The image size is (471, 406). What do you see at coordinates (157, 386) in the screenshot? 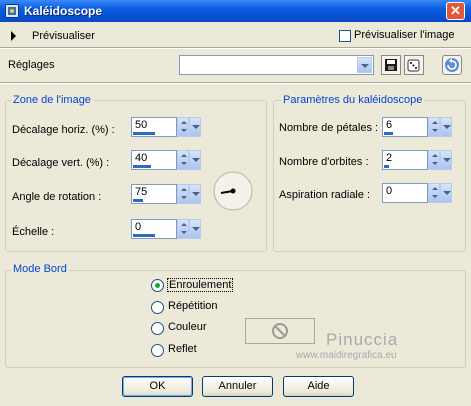
I see `ok-button: OK` at bounding box center [157, 386].